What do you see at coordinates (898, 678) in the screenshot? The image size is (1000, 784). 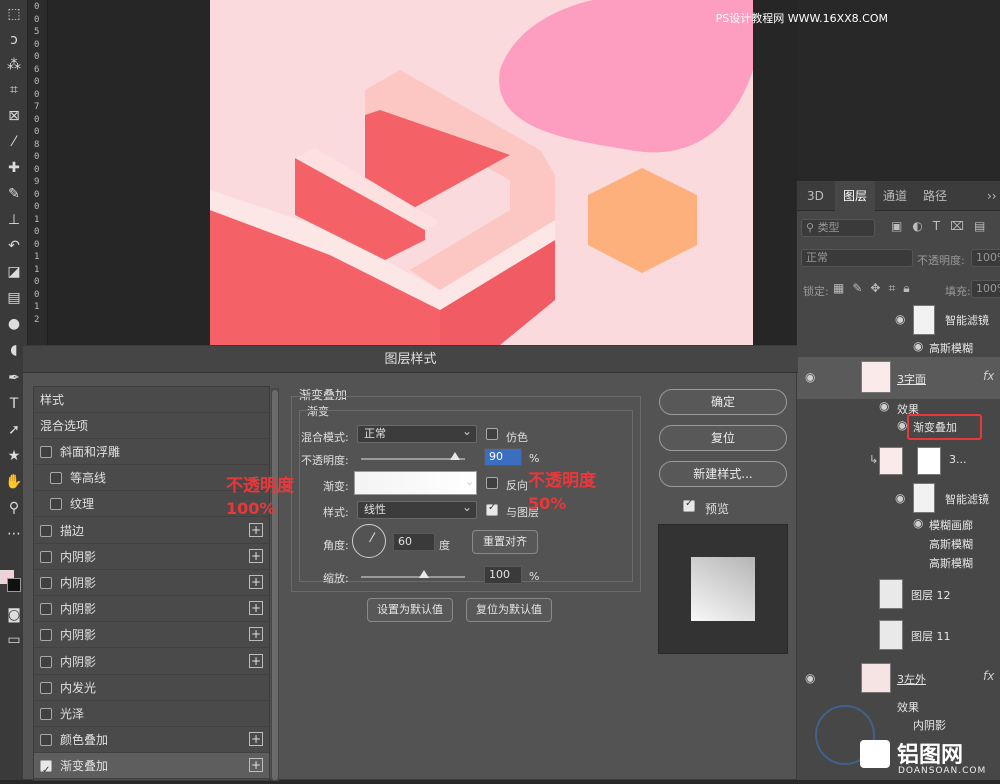 I see `layer-row: ◉ 3左外 fx` at bounding box center [898, 678].